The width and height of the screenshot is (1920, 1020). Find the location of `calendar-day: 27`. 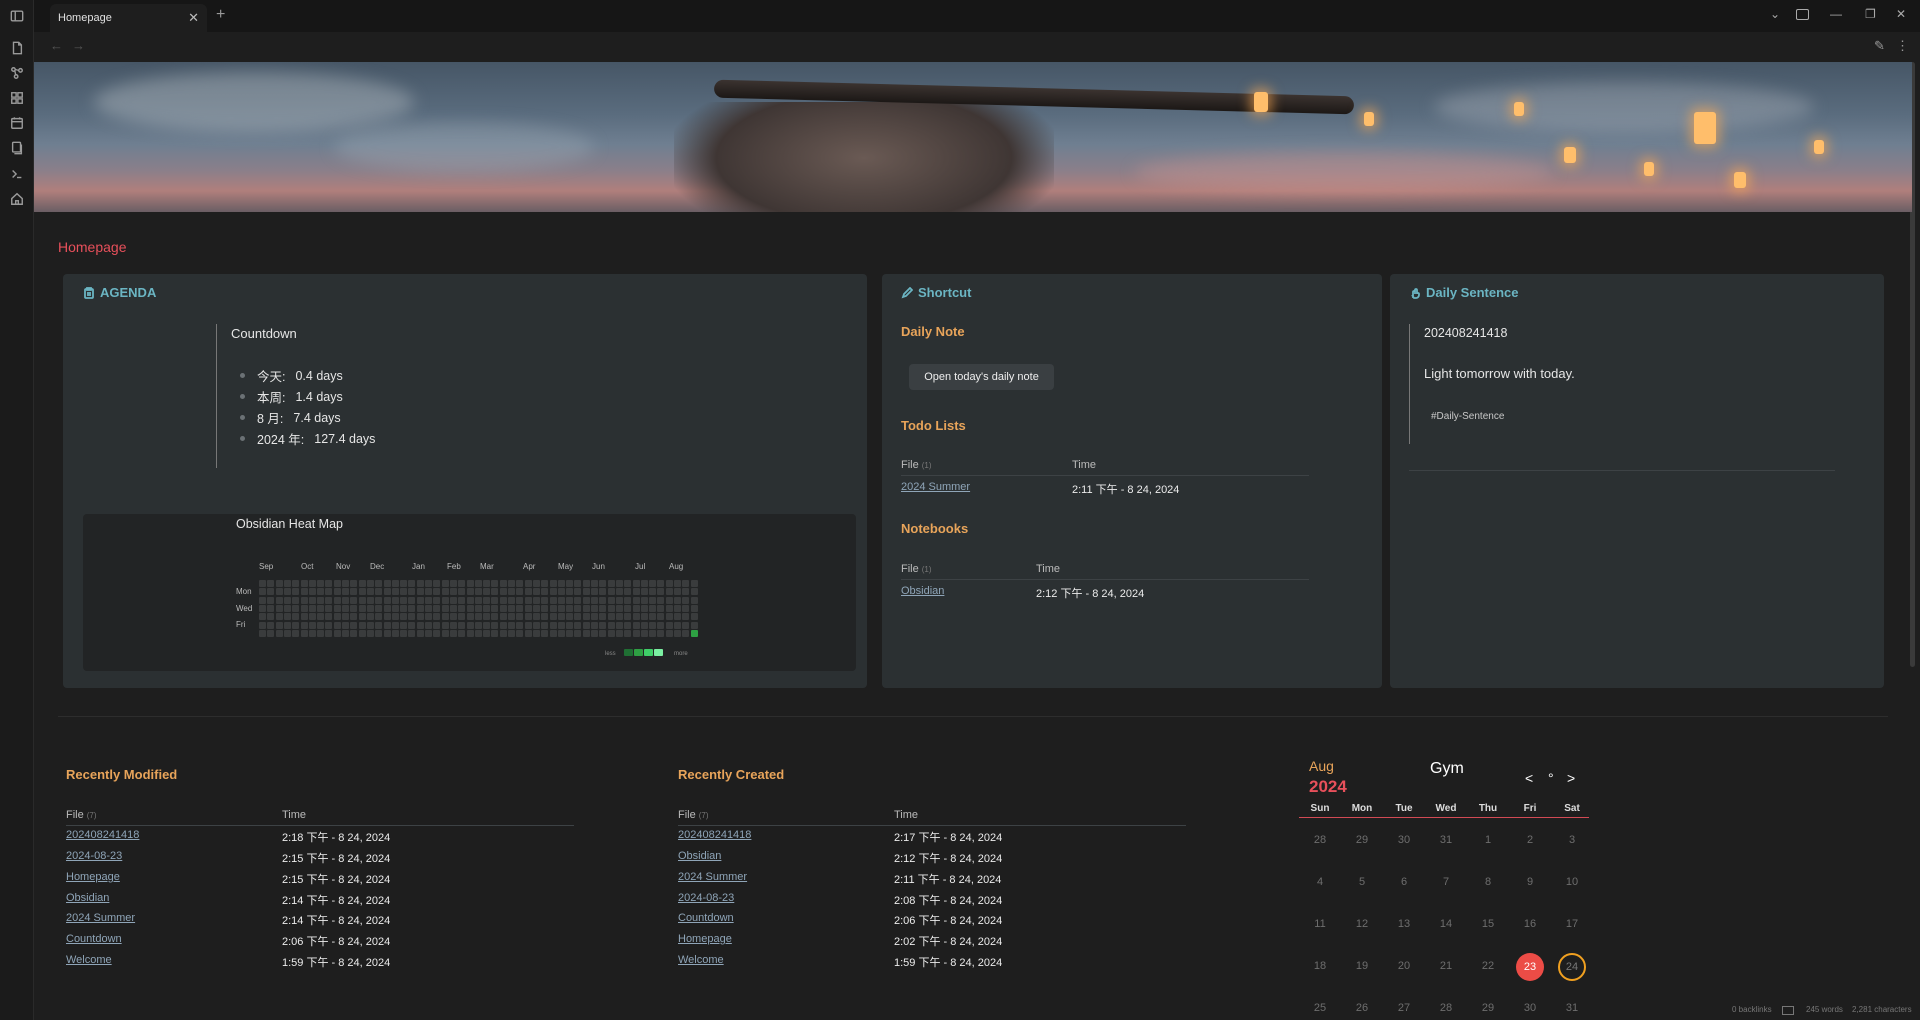

calendar-day: 27 is located at coordinates (1404, 1008).